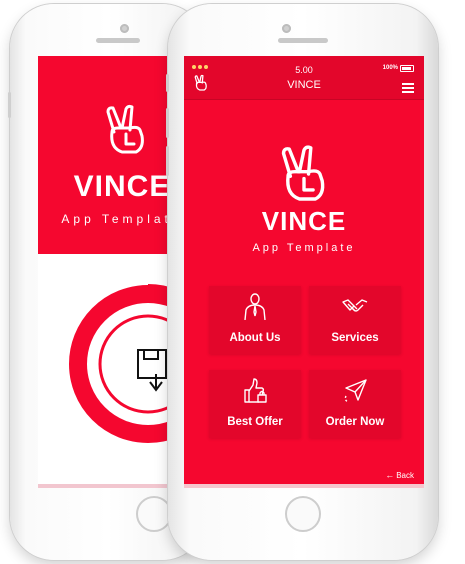 The height and width of the screenshot is (564, 465). What do you see at coordinates (304, 85) in the screenshot?
I see `app-title: VINCE` at bounding box center [304, 85].